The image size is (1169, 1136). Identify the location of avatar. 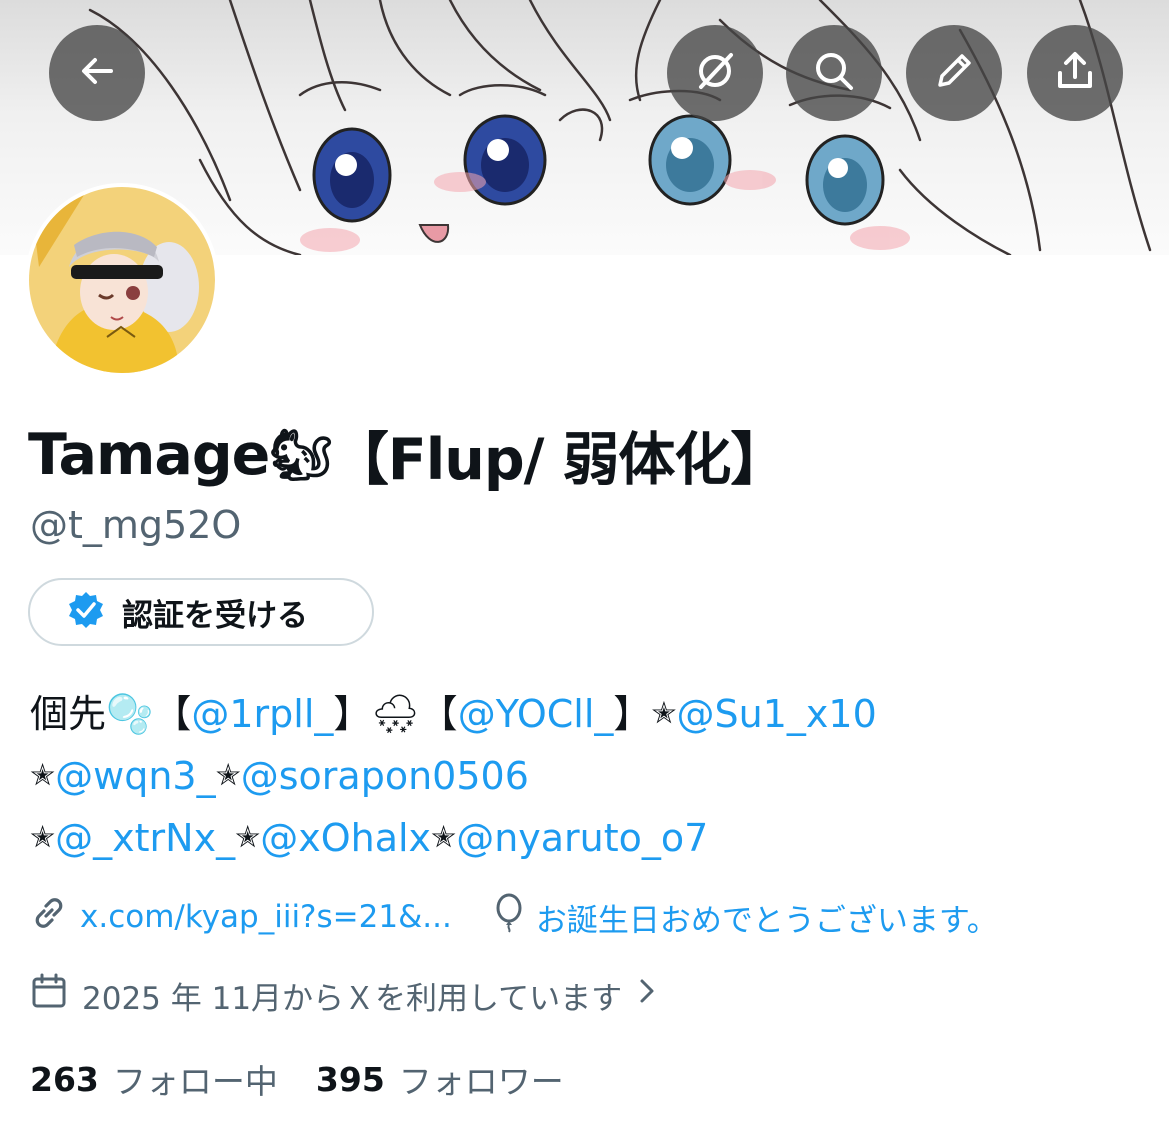
(122, 280).